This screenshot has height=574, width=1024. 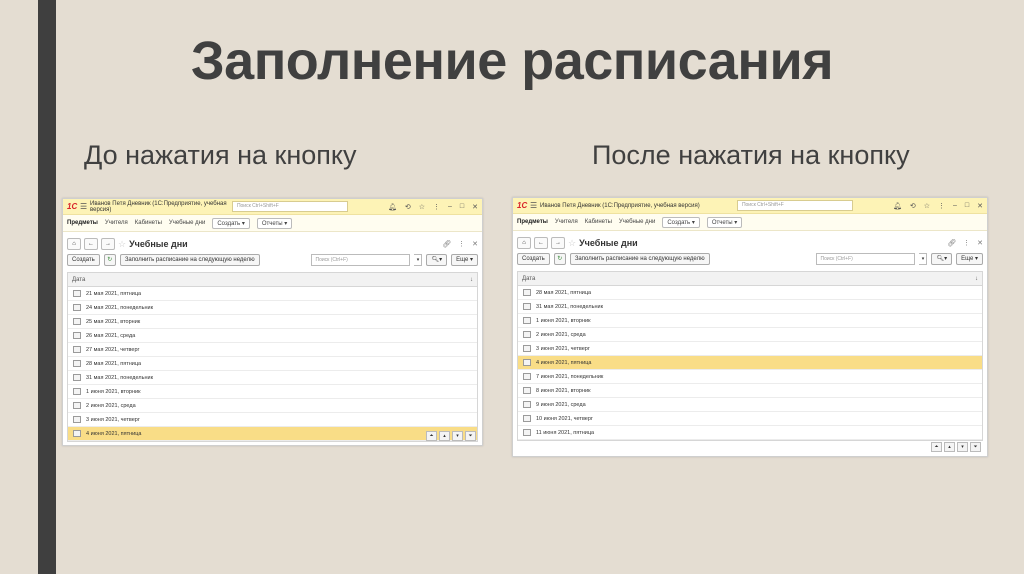 What do you see at coordinates (113, 391) in the screenshot?
I see `row-date: 1 июня 2021, вторник` at bounding box center [113, 391].